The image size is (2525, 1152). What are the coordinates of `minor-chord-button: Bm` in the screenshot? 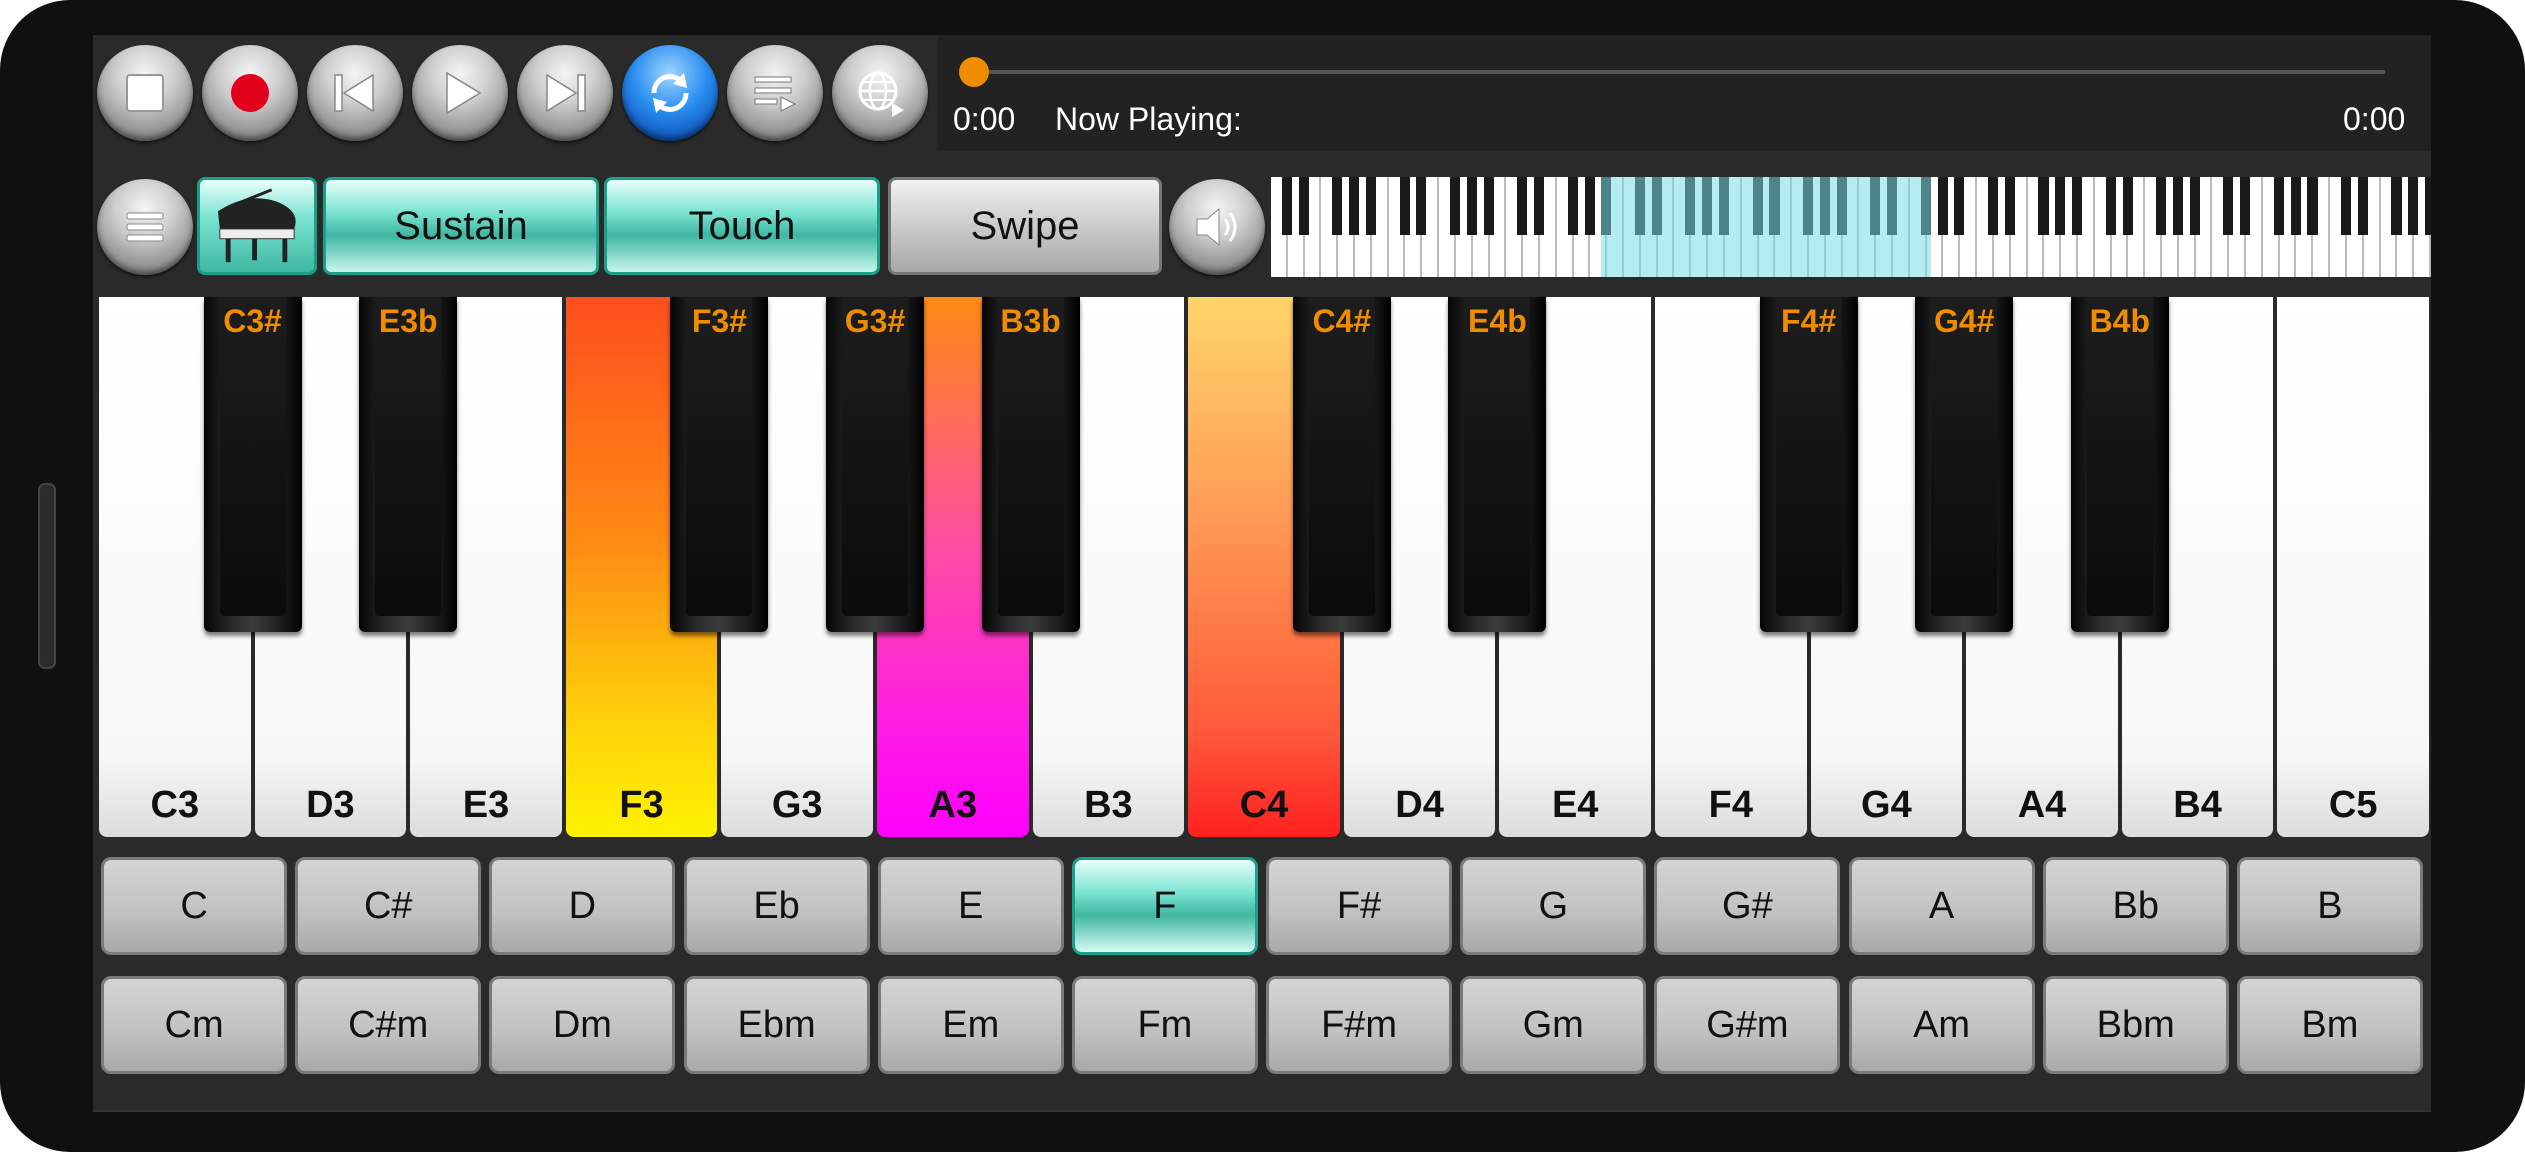 It's located at (2329, 1025).